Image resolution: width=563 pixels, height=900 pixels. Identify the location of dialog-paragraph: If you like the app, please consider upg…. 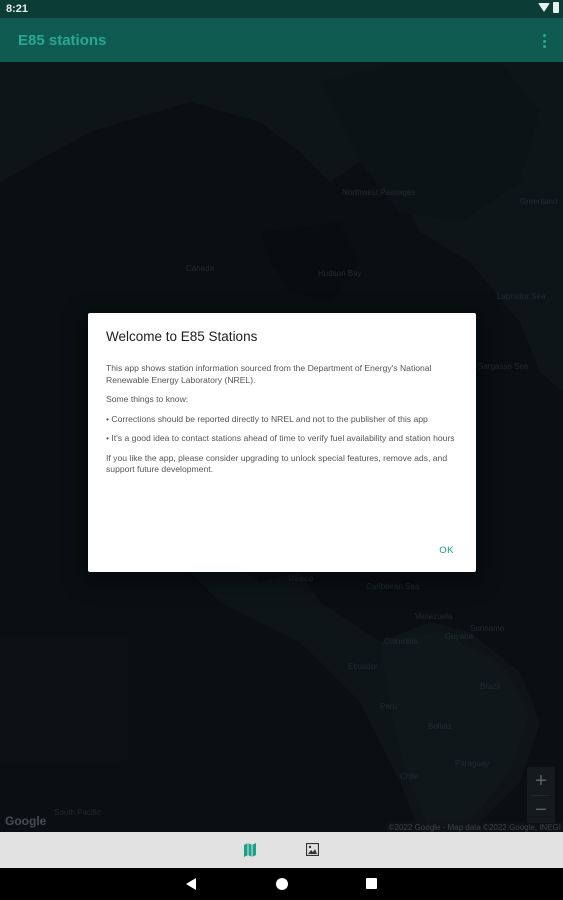
(277, 463).